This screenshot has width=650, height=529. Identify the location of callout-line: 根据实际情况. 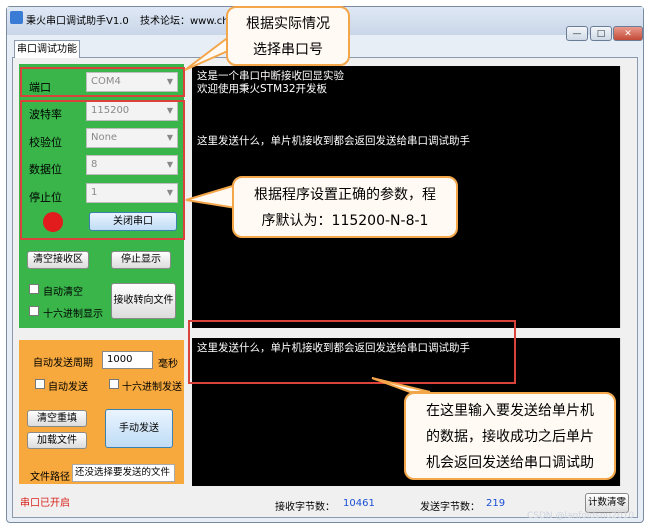
(288, 24).